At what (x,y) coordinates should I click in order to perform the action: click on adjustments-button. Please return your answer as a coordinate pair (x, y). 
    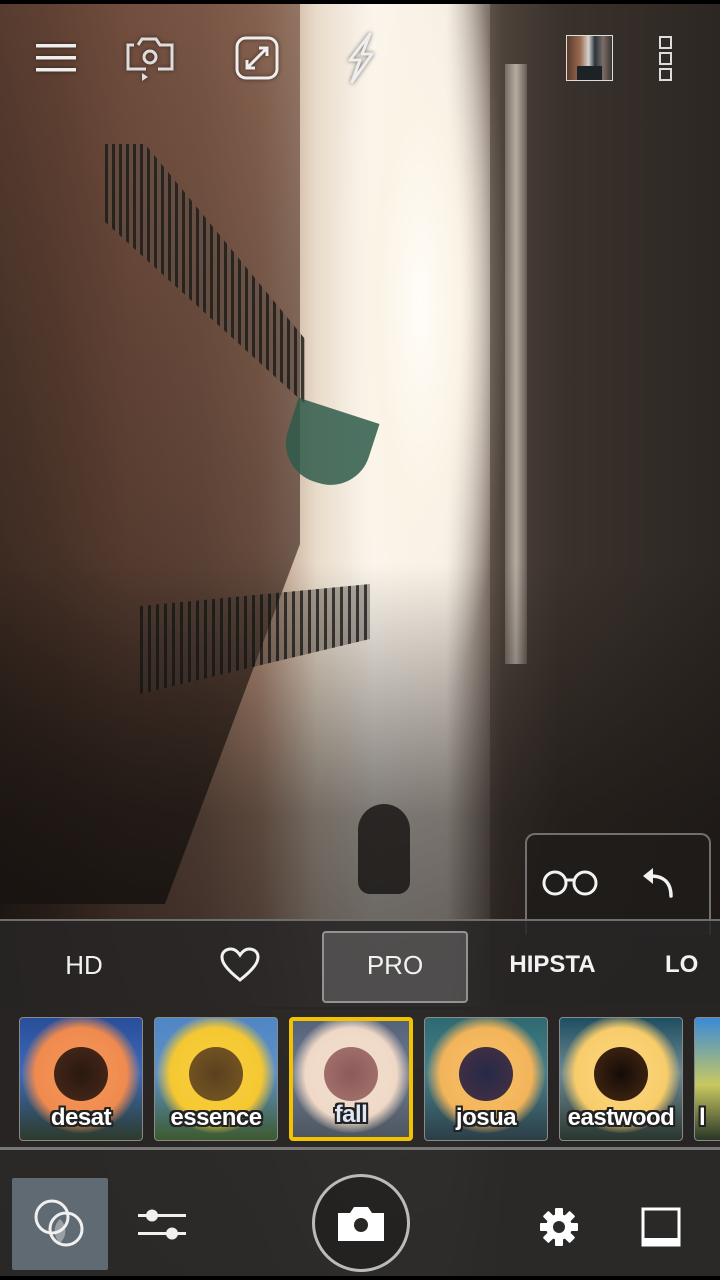
    Looking at the image, I should click on (162, 1224).